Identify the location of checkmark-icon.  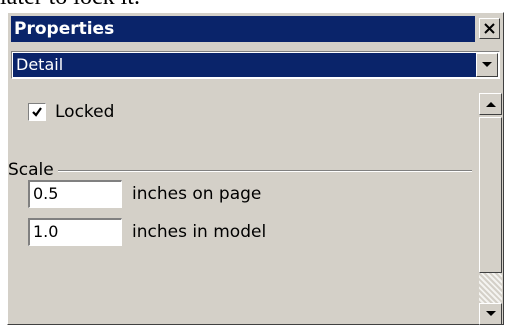
(37, 112).